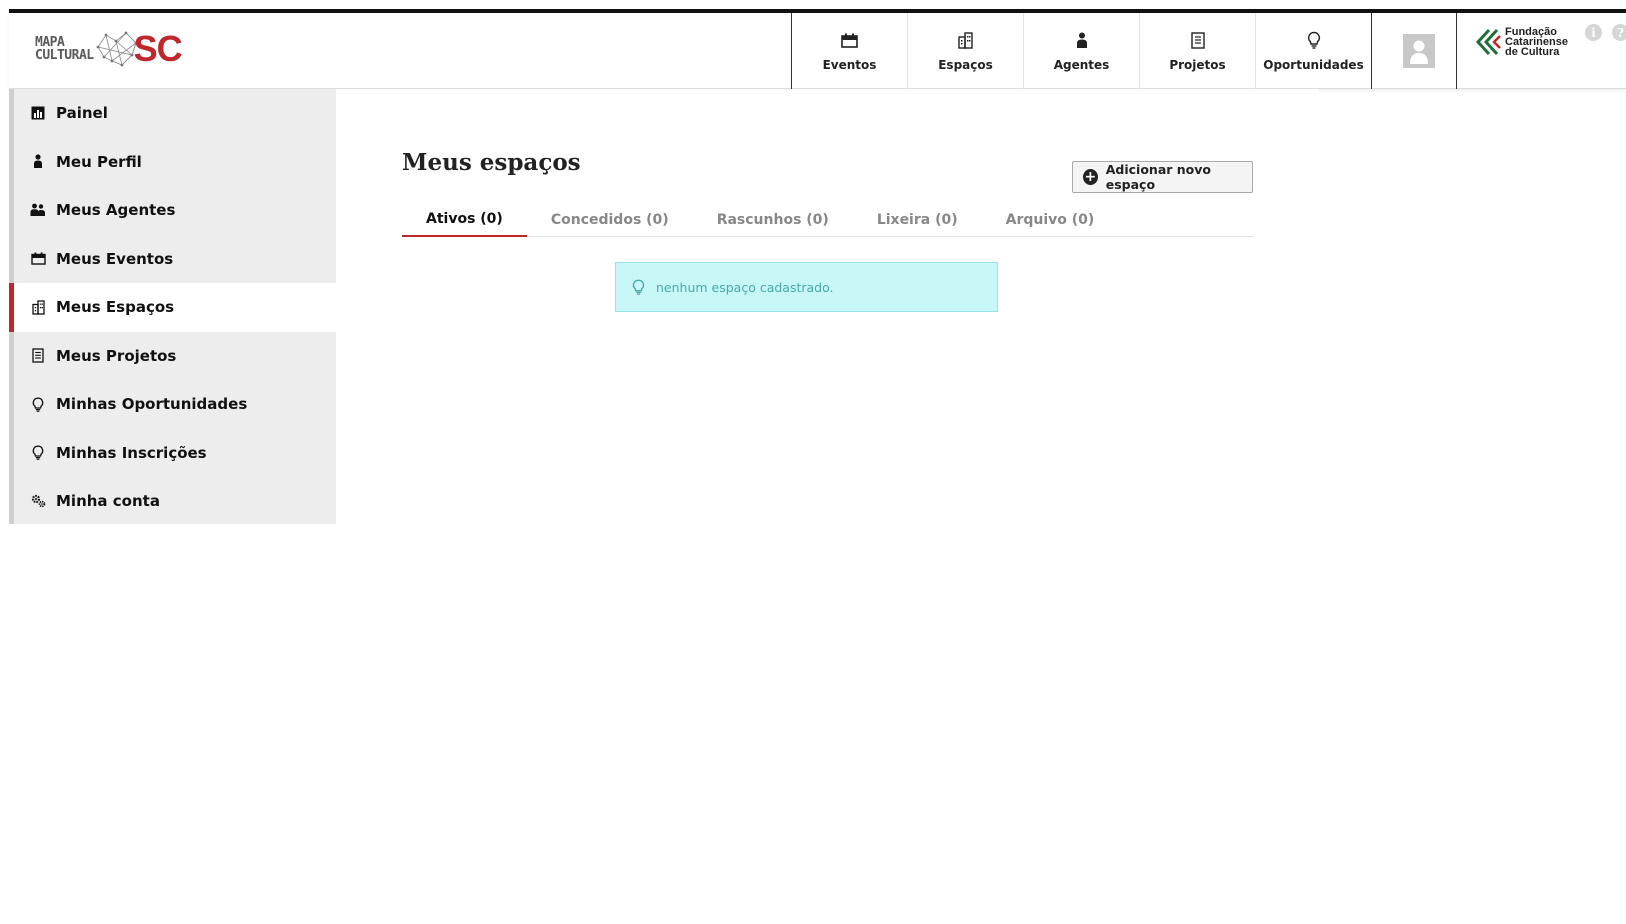 Image resolution: width=1626 pixels, height=924 pixels. I want to click on header-help-icons: i ?, so click(1605, 32).